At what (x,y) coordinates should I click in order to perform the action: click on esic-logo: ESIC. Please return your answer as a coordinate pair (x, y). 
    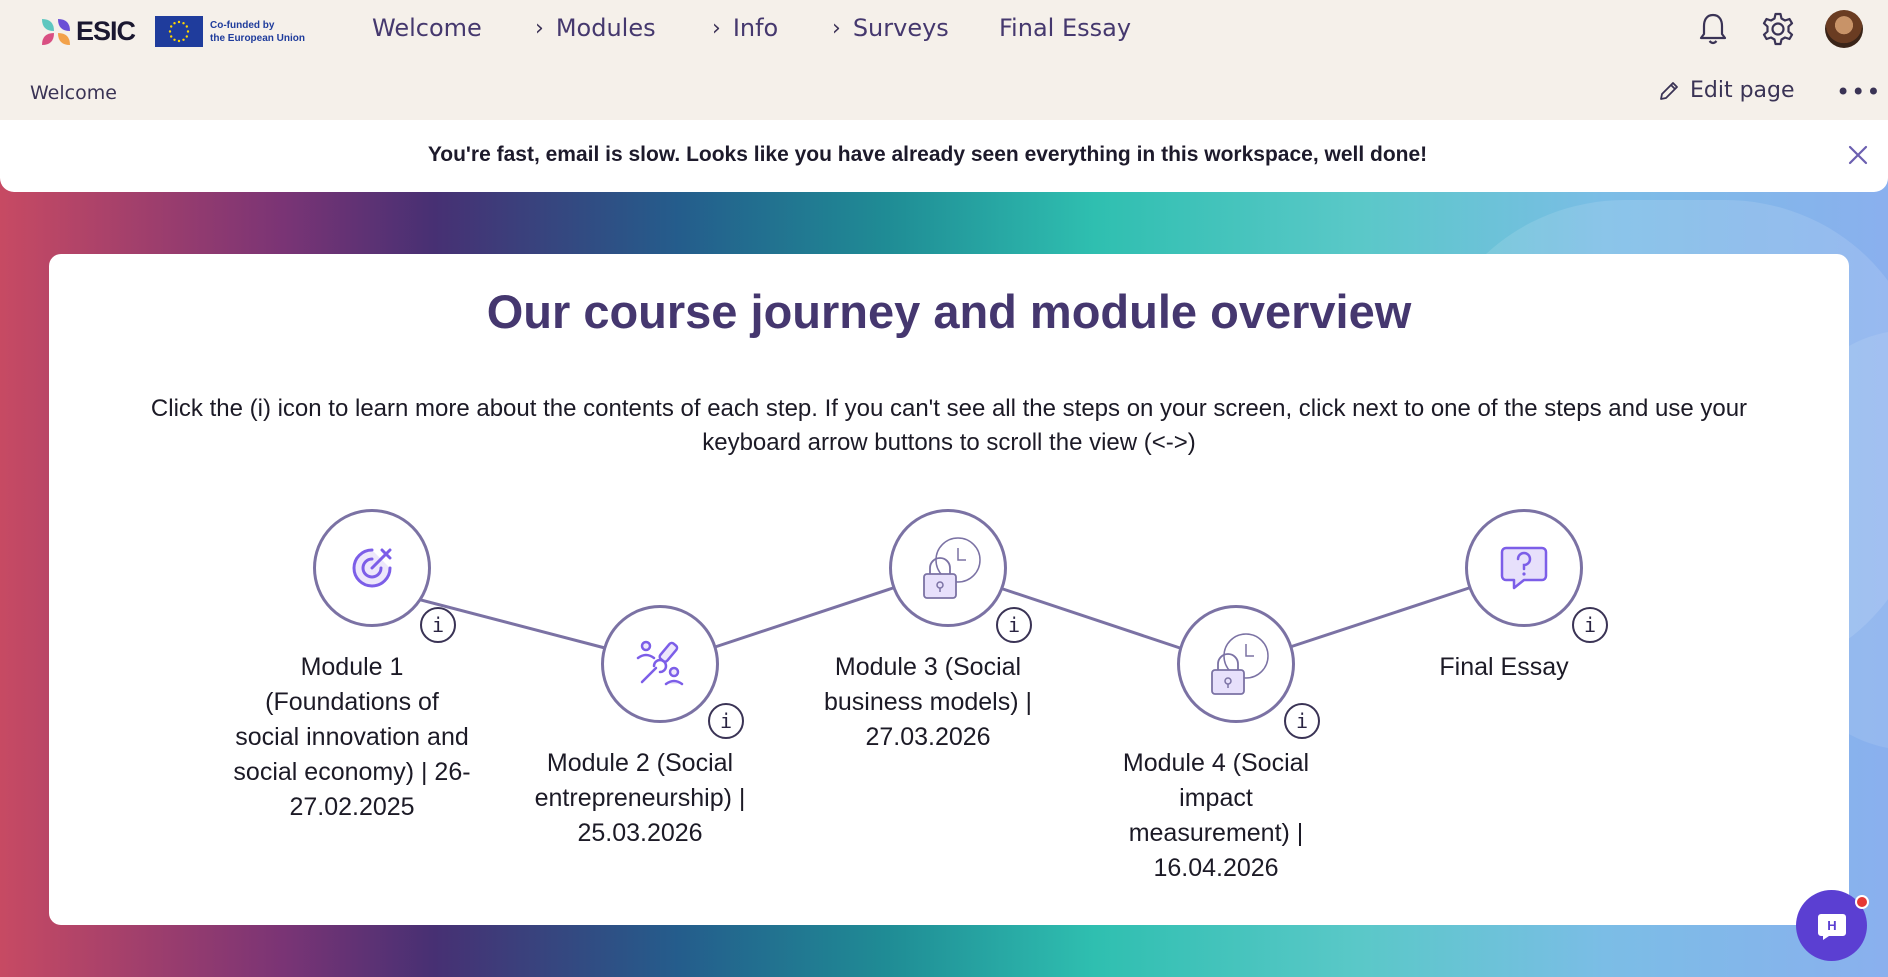
    Looking at the image, I should click on (88, 31).